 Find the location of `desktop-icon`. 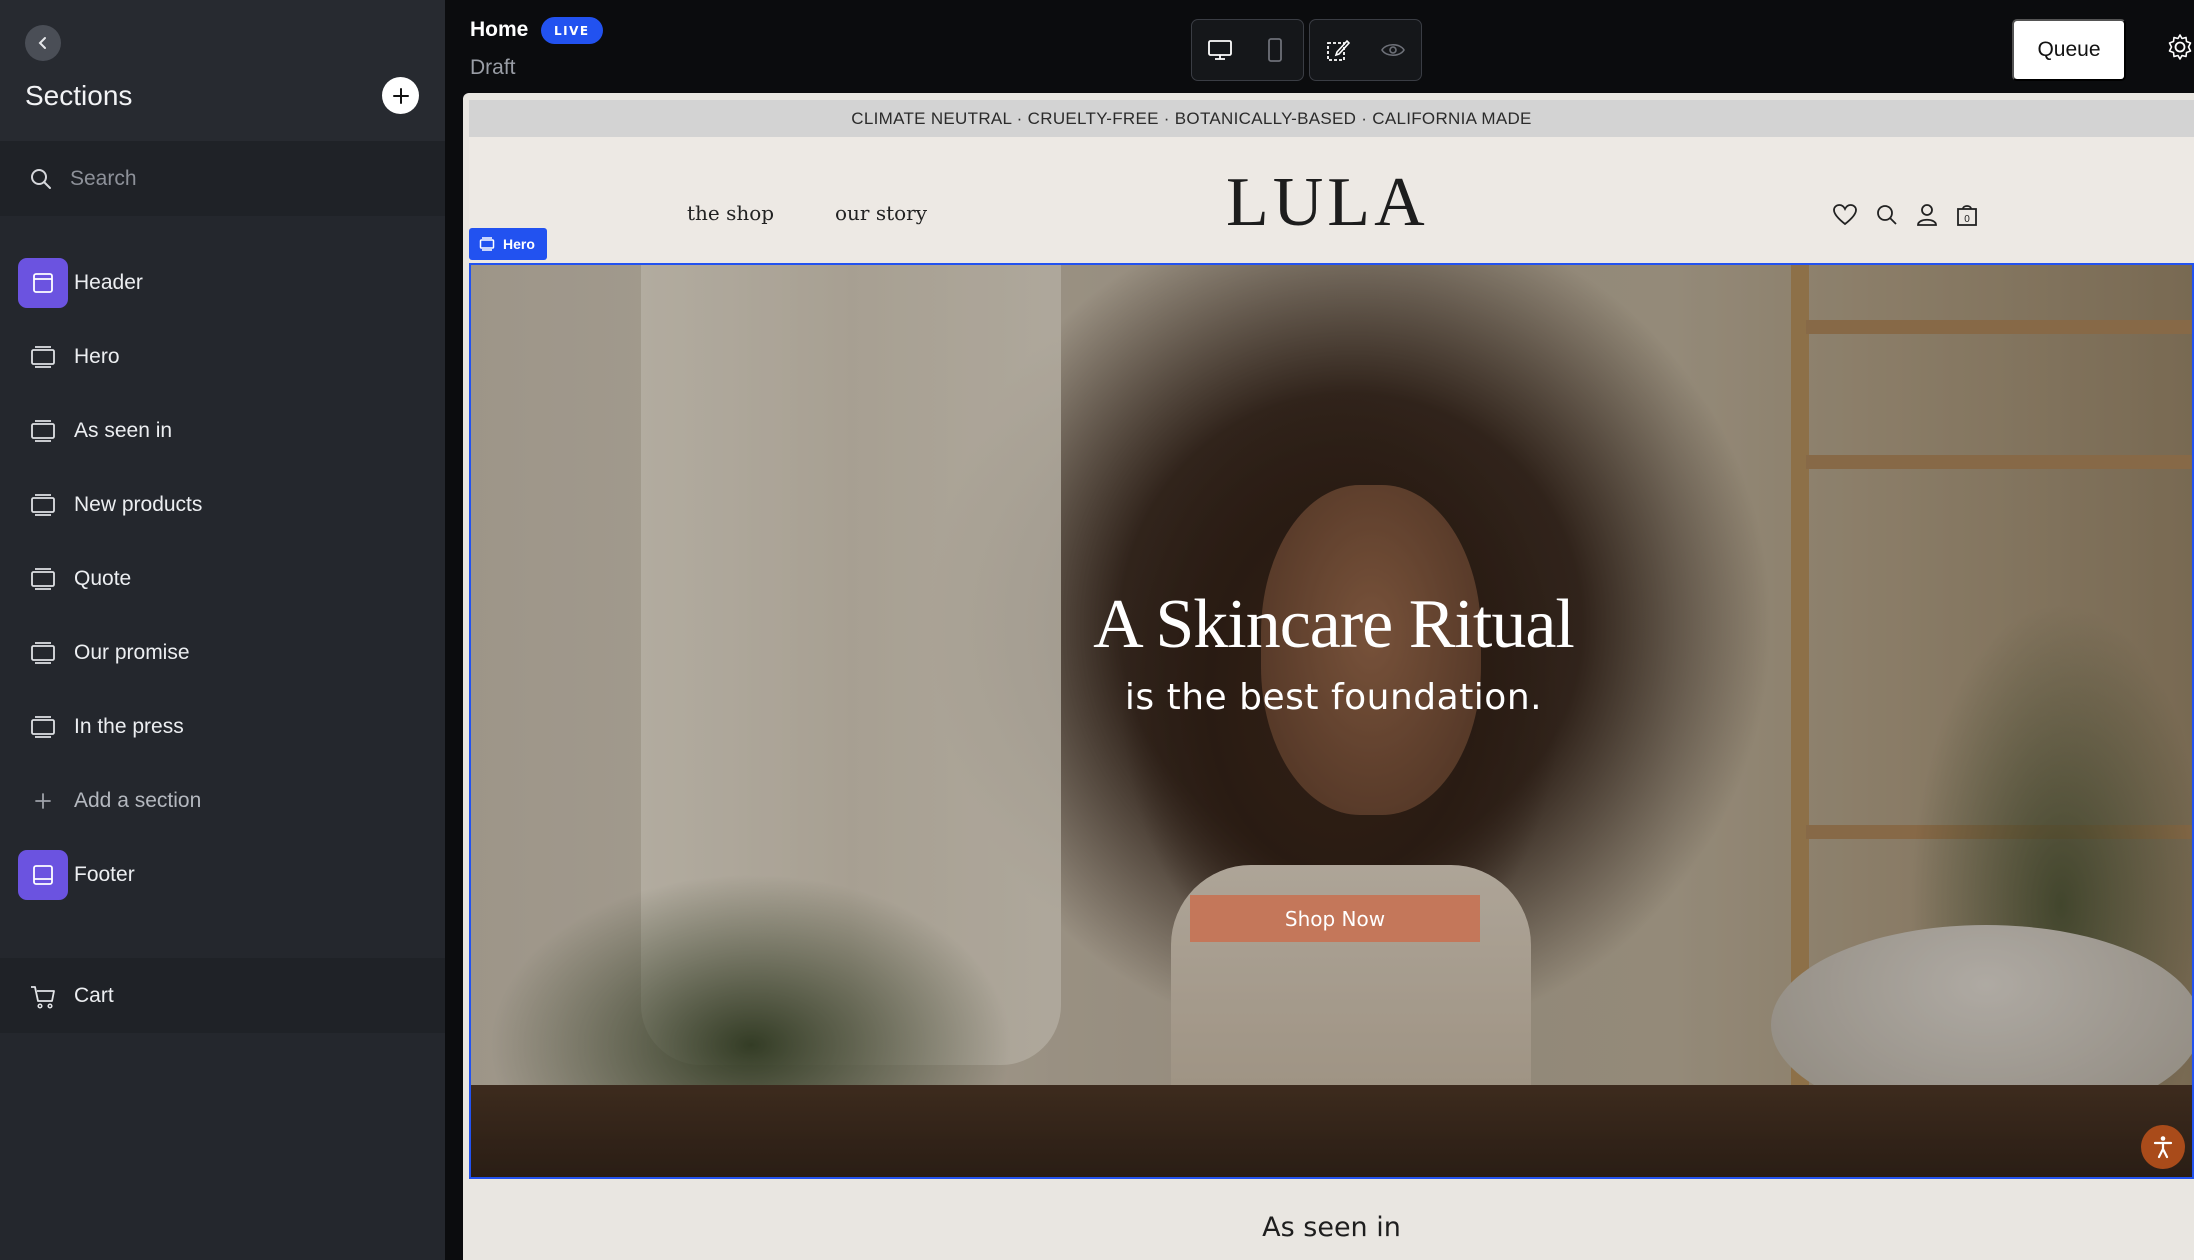

desktop-icon is located at coordinates (1219, 50).